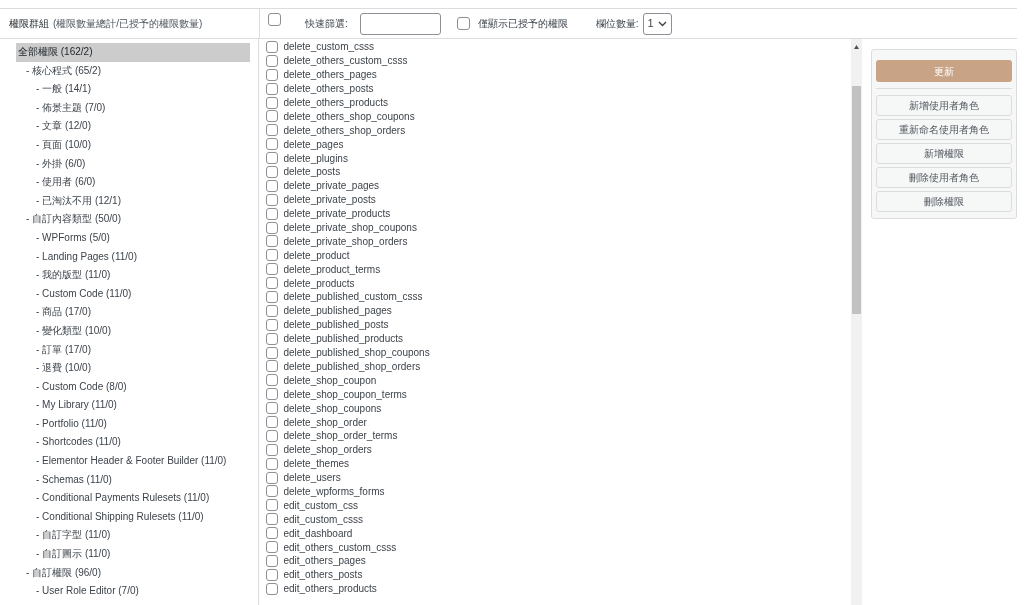 Image resolution: width=1024 pixels, height=605 pixels. What do you see at coordinates (133, 443) in the screenshot?
I see `tree-item: - Shortcodes (11/0)` at bounding box center [133, 443].